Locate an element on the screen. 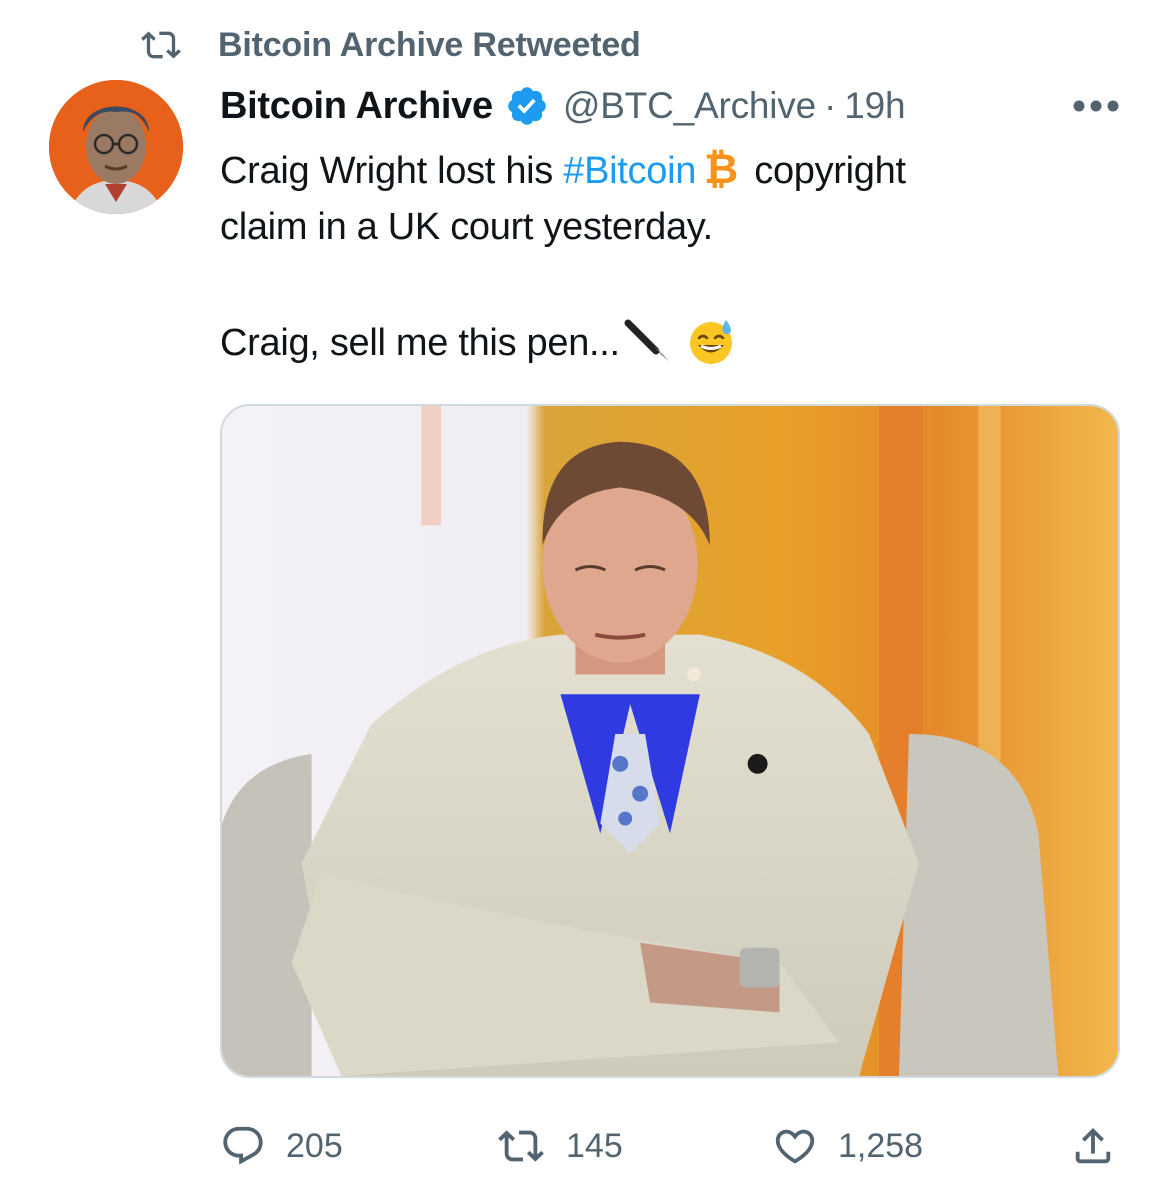 This screenshot has width=1170, height=1186. share-icon is located at coordinates (1093, 1145).